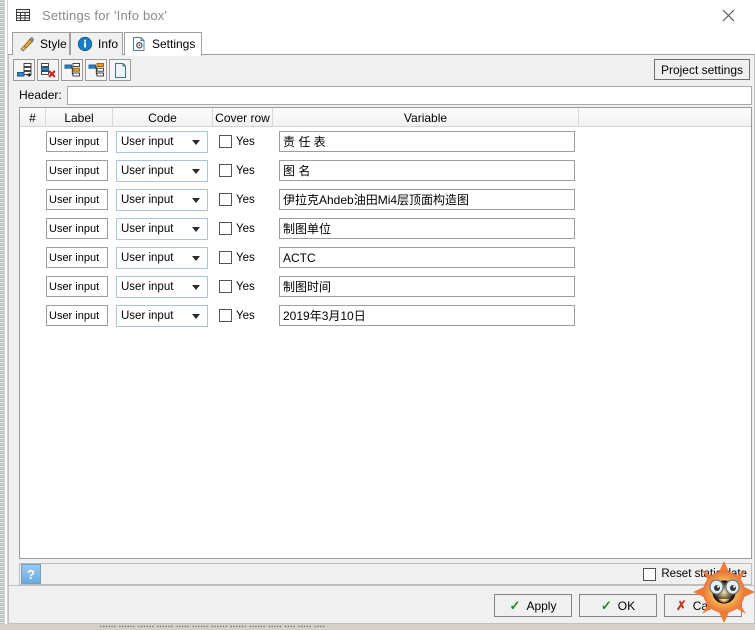 The height and width of the screenshot is (630, 755). I want to click on close-button, so click(728, 15).